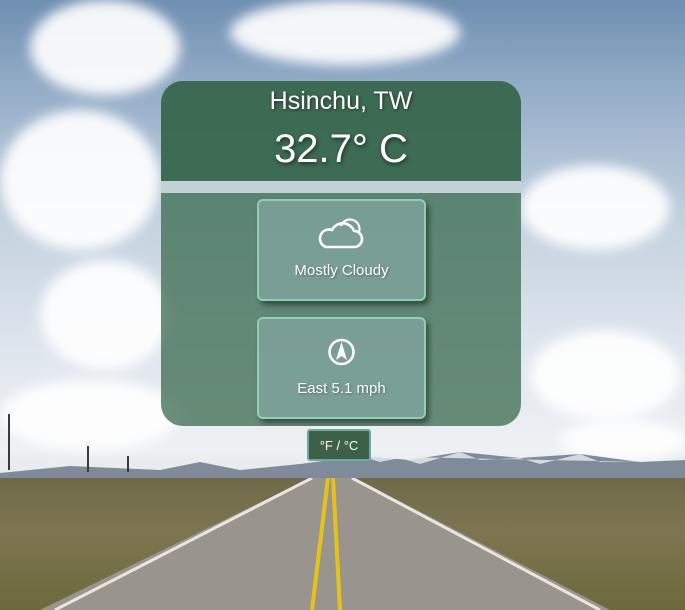  I want to click on wind-tile: East 5.1 mph, so click(341, 368).